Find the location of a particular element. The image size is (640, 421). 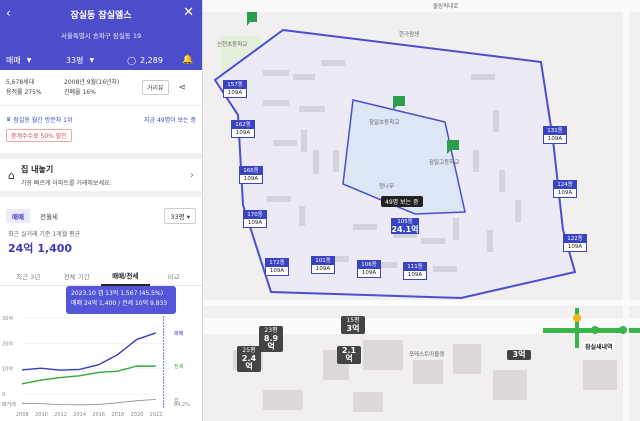

share-icon: ⋖ is located at coordinates (183, 88).